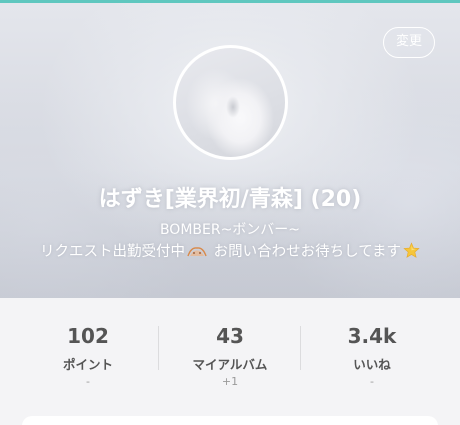  Describe the element at coordinates (305, 252) in the screenshot. I see `message-text-part2: お問い合わせお待ちしてます` at that location.